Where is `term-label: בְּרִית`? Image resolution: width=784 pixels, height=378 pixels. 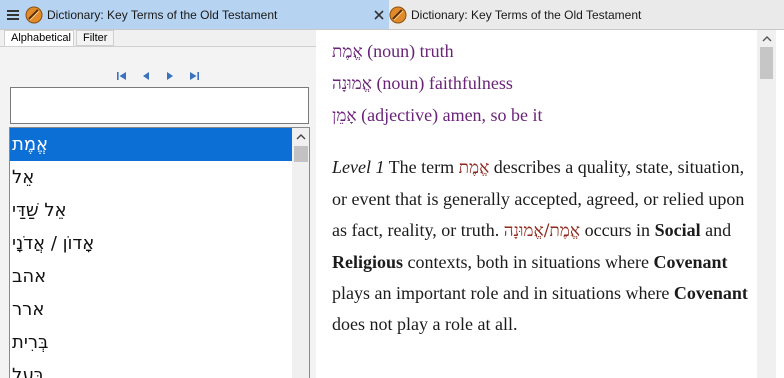
term-label: בְּרִית is located at coordinates (30, 342).